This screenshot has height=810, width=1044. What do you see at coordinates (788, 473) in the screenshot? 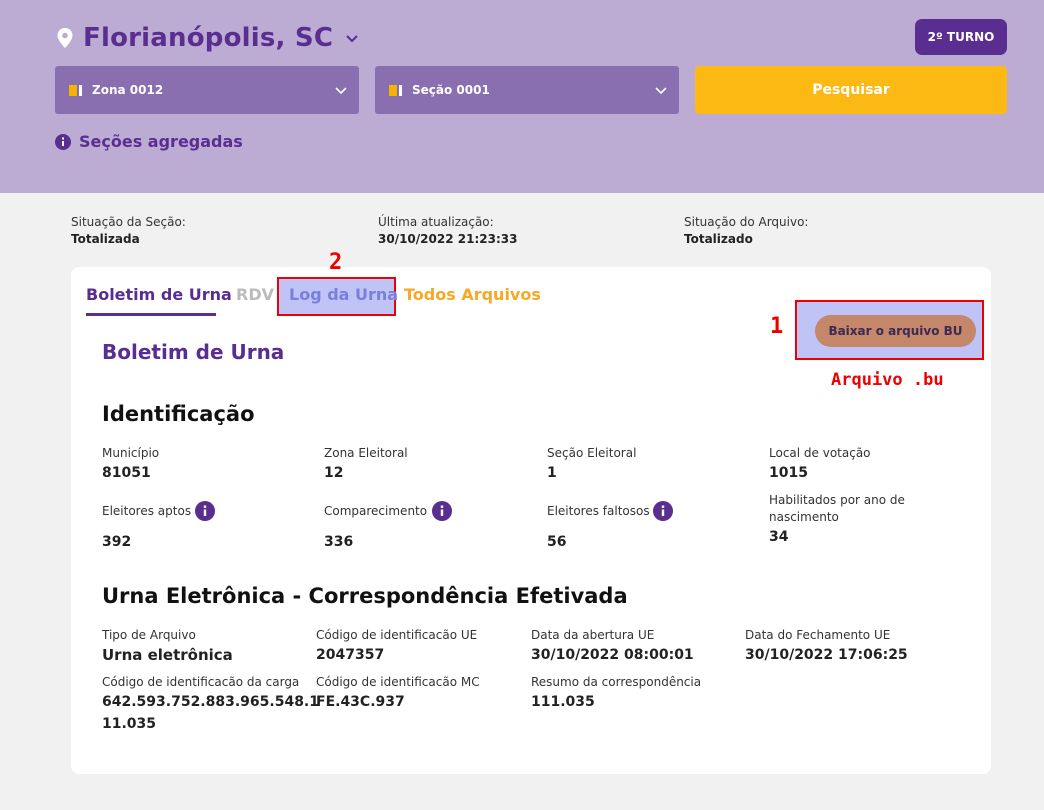
I see `local-votacao-value: 1015` at bounding box center [788, 473].